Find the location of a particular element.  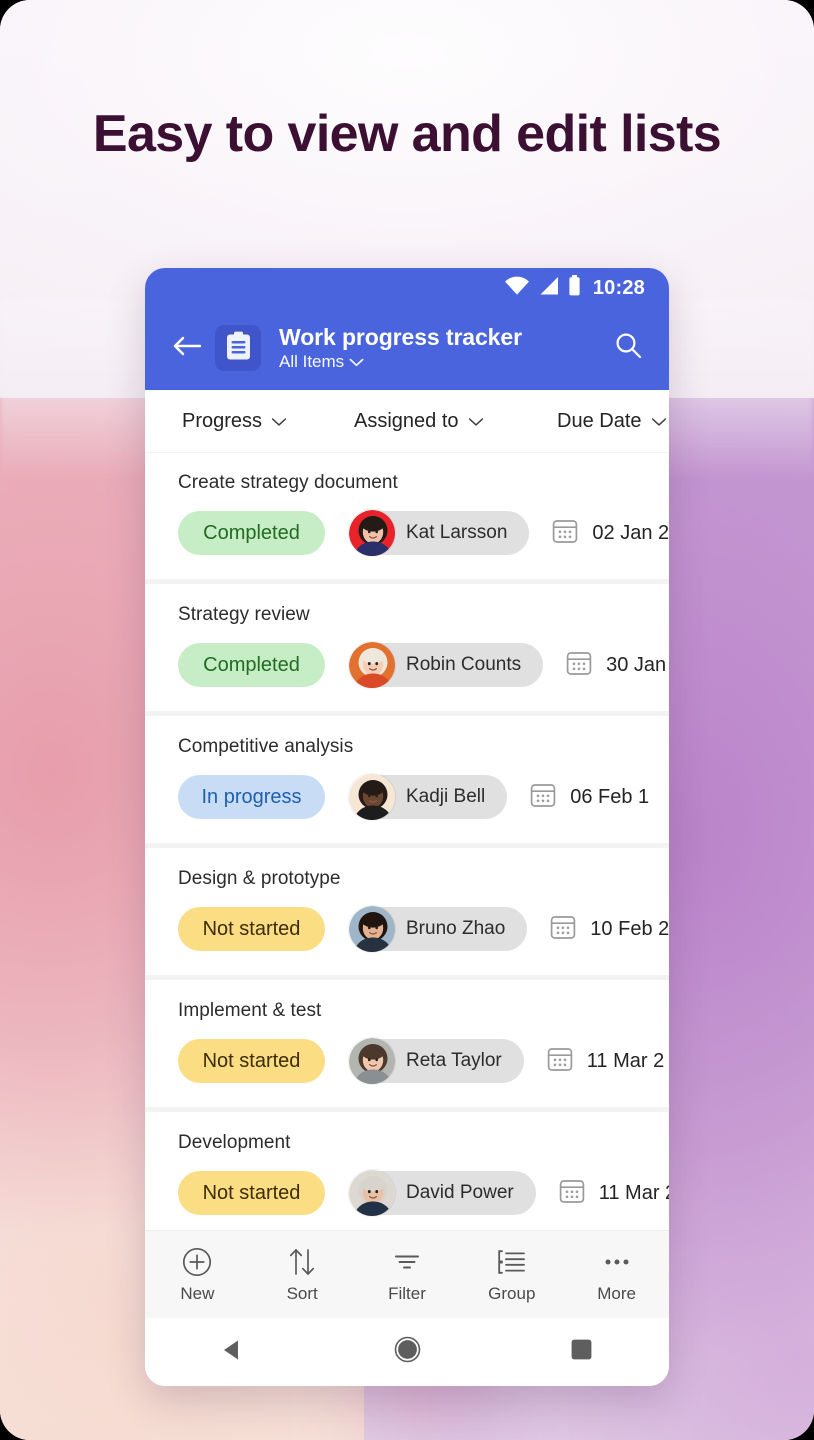

list-item: Implement & test Not started Reta Taylor is located at coordinates (407, 1043).